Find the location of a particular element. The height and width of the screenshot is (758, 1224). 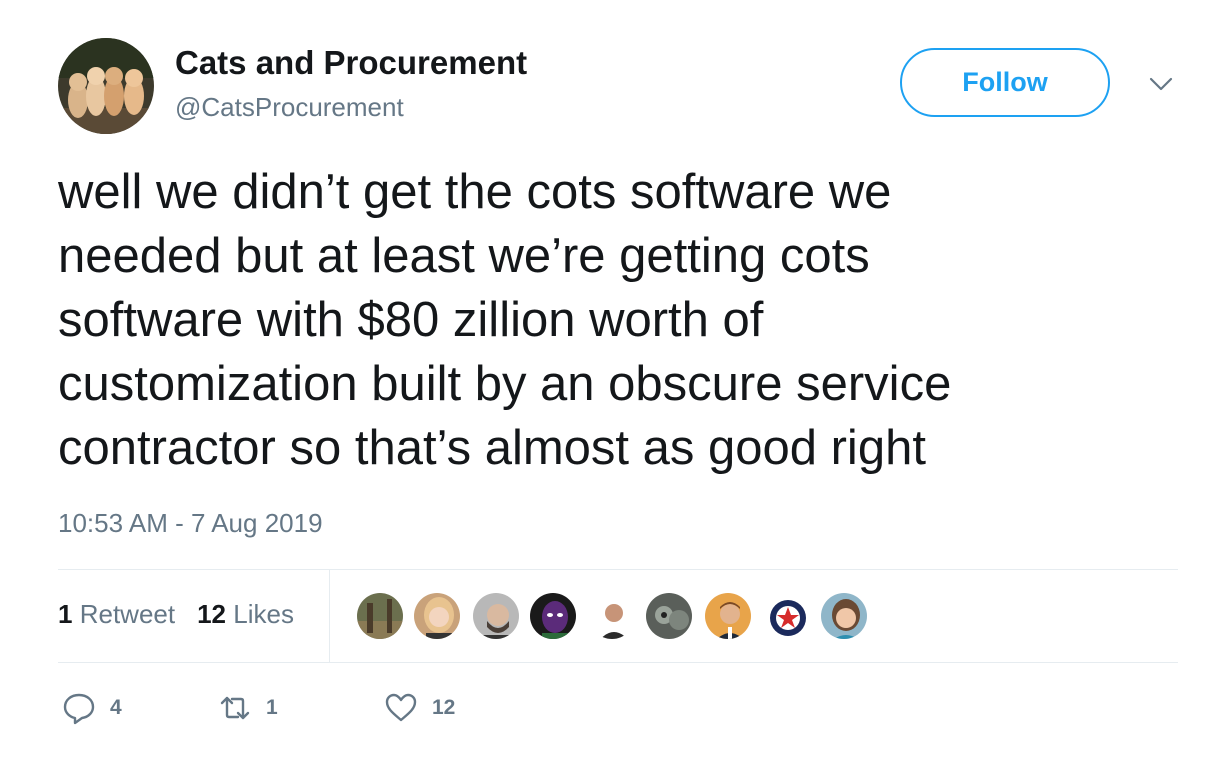

chevron-down-icon is located at coordinates (1161, 84).